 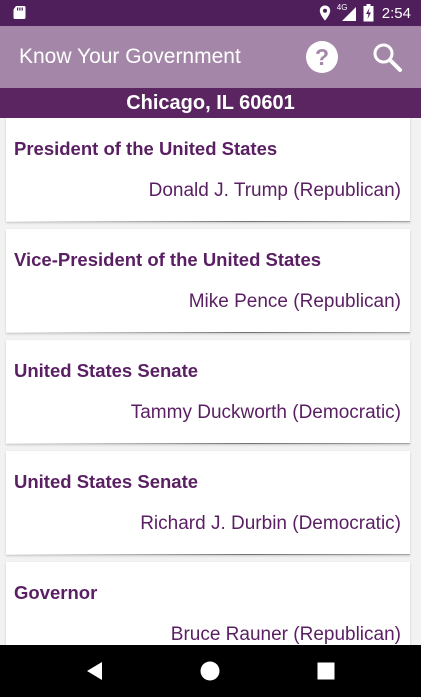 I want to click on status-time: 2:54, so click(x=396, y=13).